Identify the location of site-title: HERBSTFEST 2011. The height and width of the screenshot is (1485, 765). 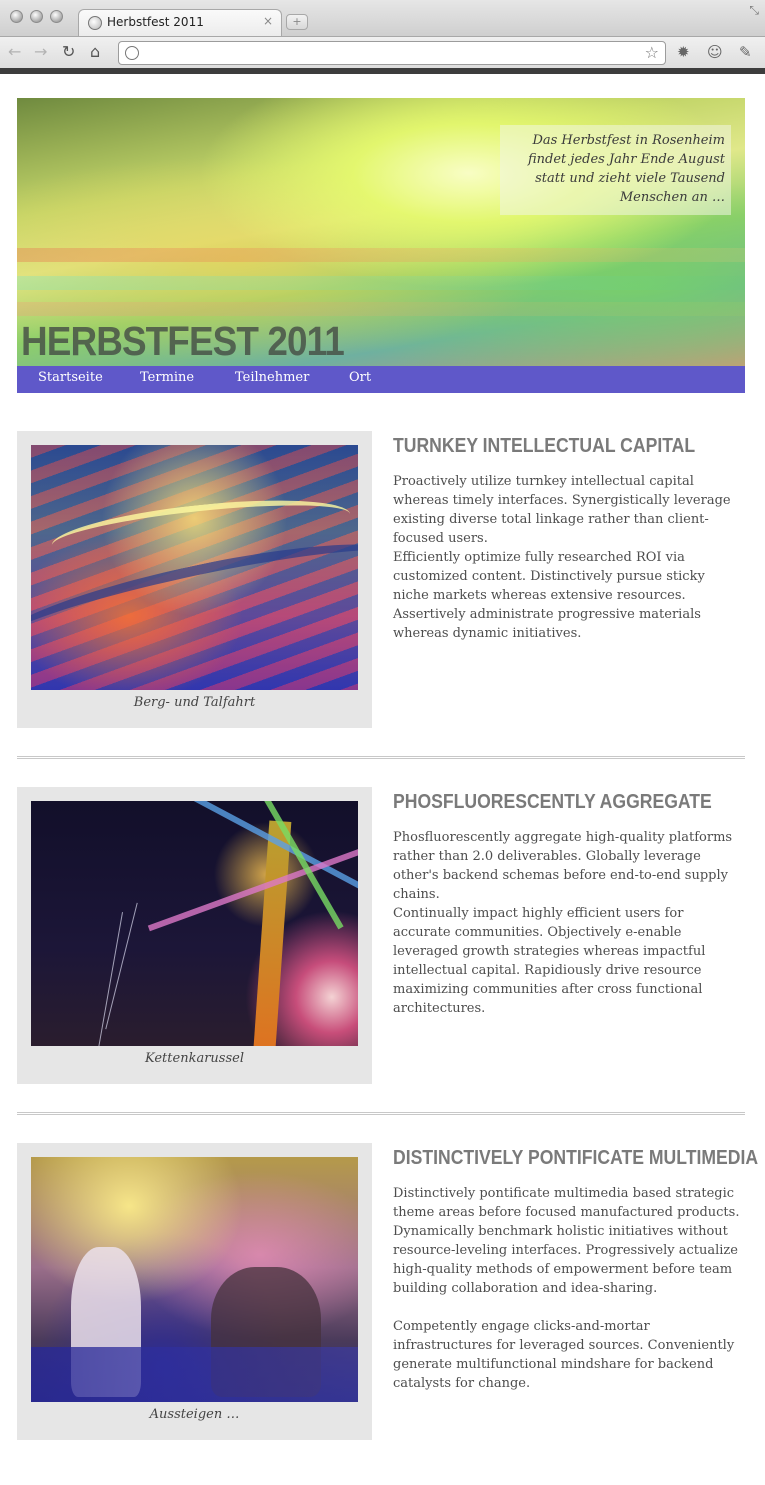
(183, 341).